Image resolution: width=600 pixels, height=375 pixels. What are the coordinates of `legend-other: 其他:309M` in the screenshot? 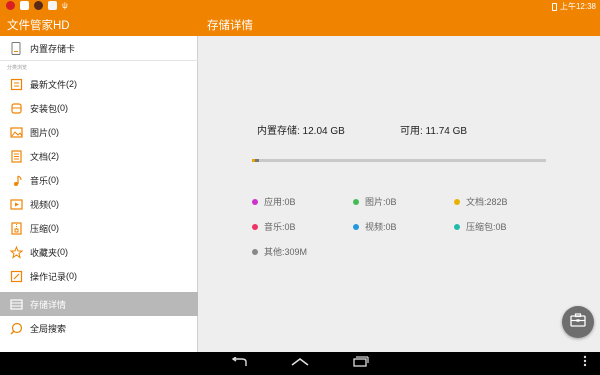 It's located at (279, 251).